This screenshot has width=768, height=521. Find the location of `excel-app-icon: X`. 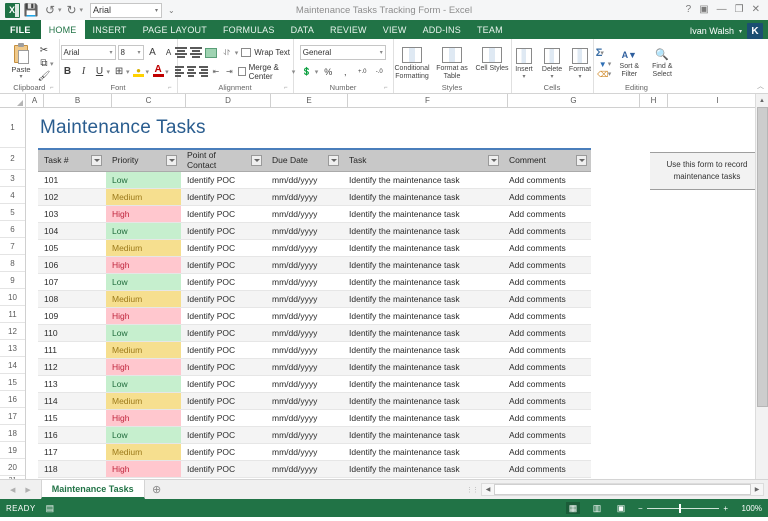

excel-app-icon: X is located at coordinates (12, 10).